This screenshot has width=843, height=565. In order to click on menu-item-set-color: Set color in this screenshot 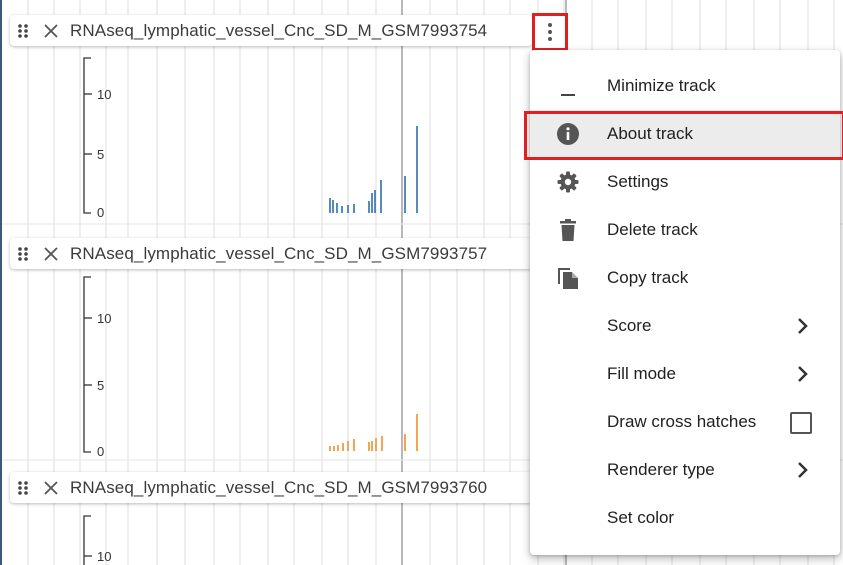, I will do `click(685, 518)`.